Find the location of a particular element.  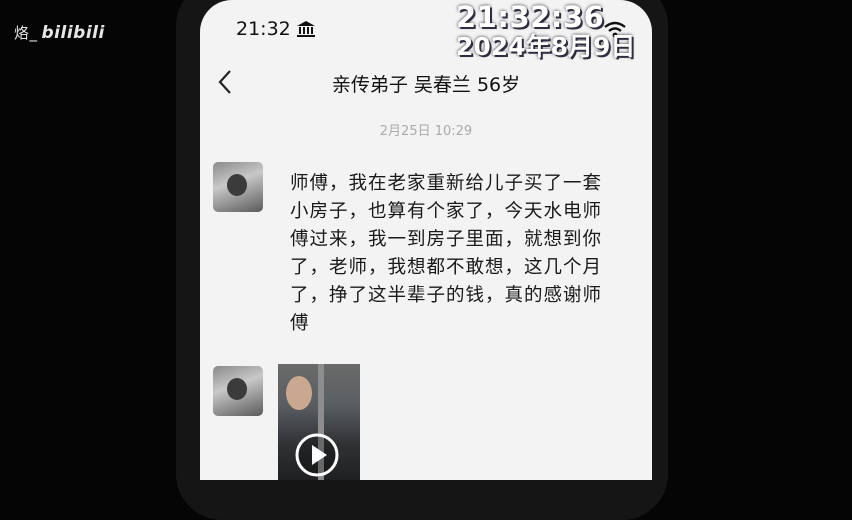

chat-nav-bar: 亲传弟子 吴春兰 56岁 is located at coordinates (426, 82).